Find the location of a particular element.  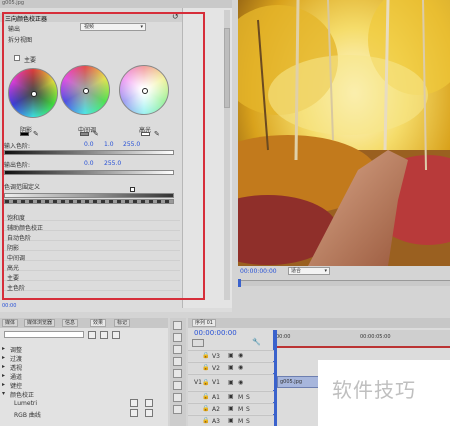

track-header-v3: V3 🔒 ▣ ◉ is located at coordinates (231, 355).